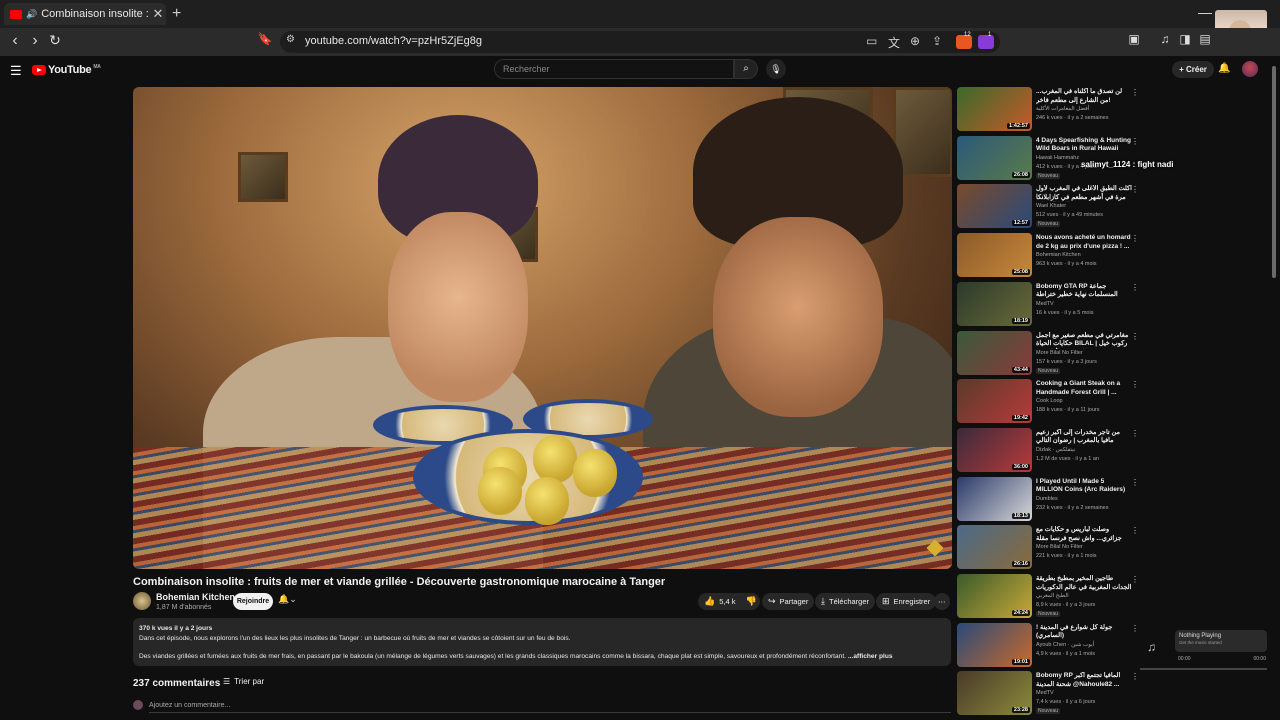 The height and width of the screenshot is (720, 1280). What do you see at coordinates (1084, 632) in the screenshot?
I see `recommended-title: جولة كل شوارع في المدينة !(السامري)` at bounding box center [1084, 632].